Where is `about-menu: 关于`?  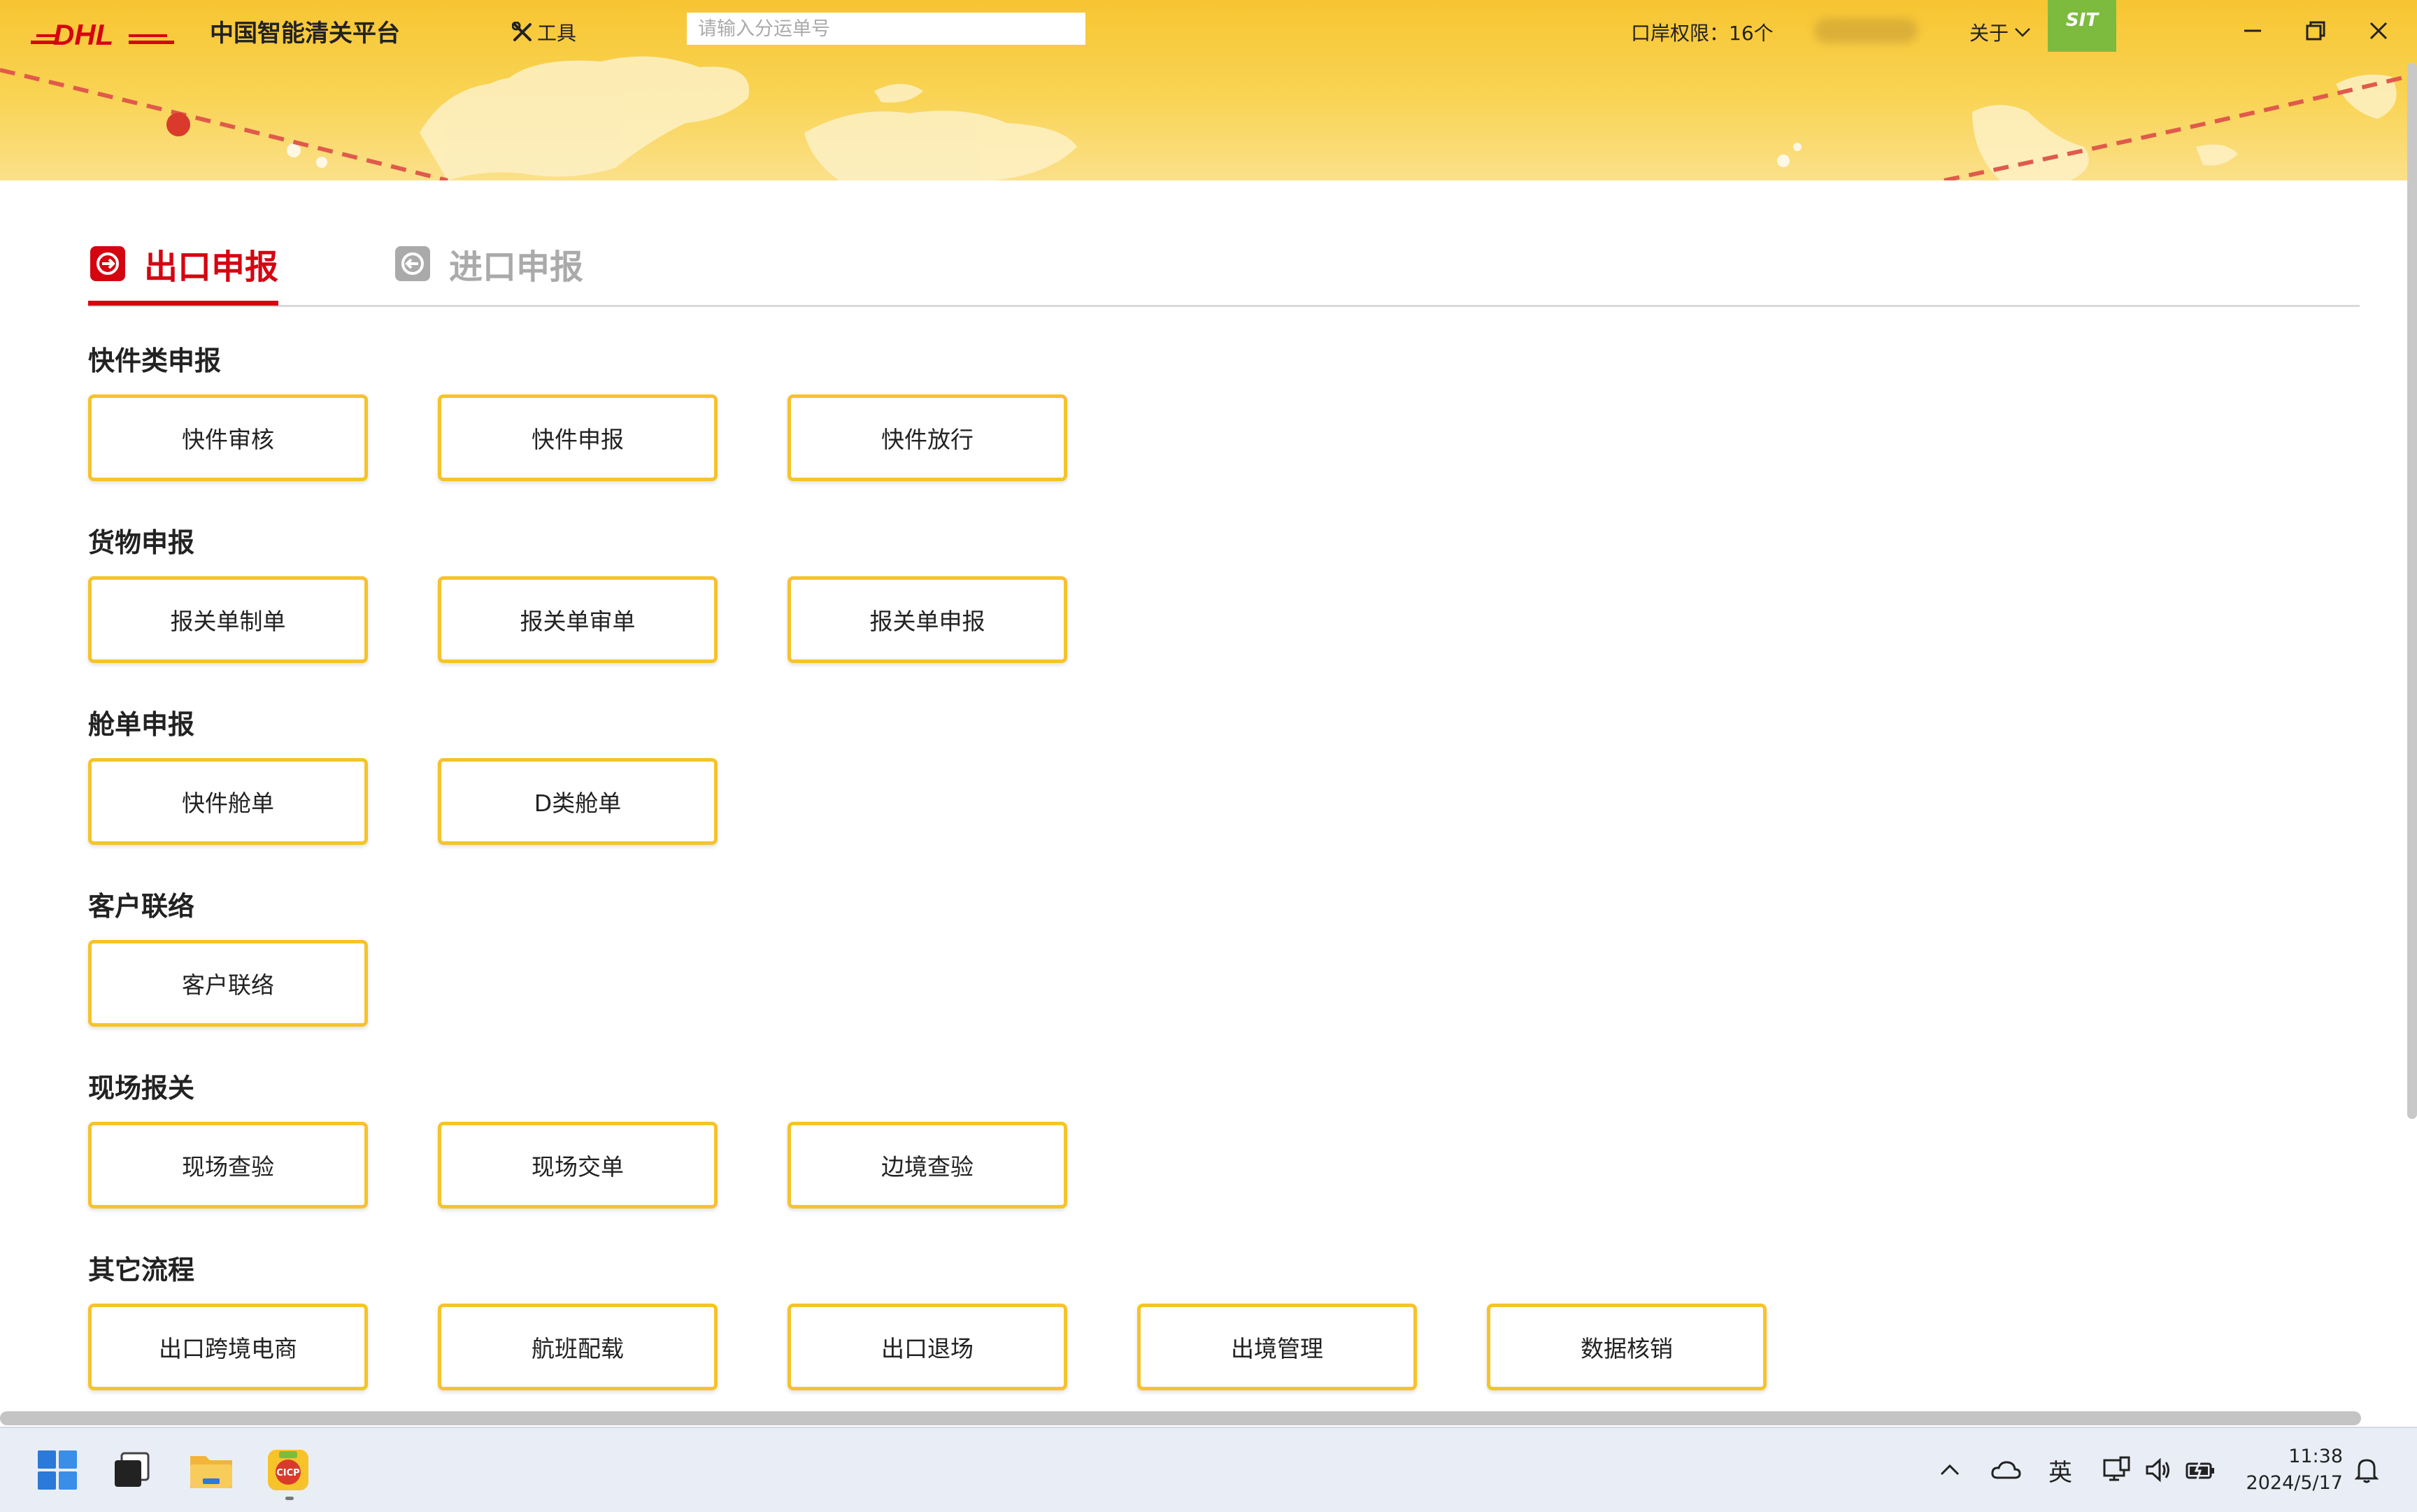
about-menu: 关于 is located at coordinates (2000, 32).